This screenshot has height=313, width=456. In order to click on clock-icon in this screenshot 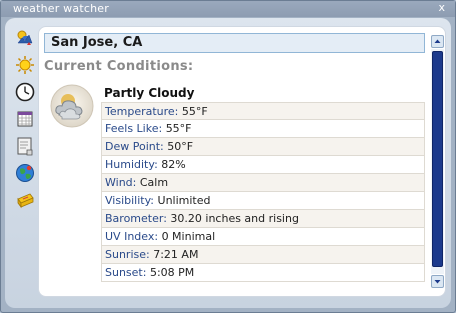, I will do `click(25, 92)`.